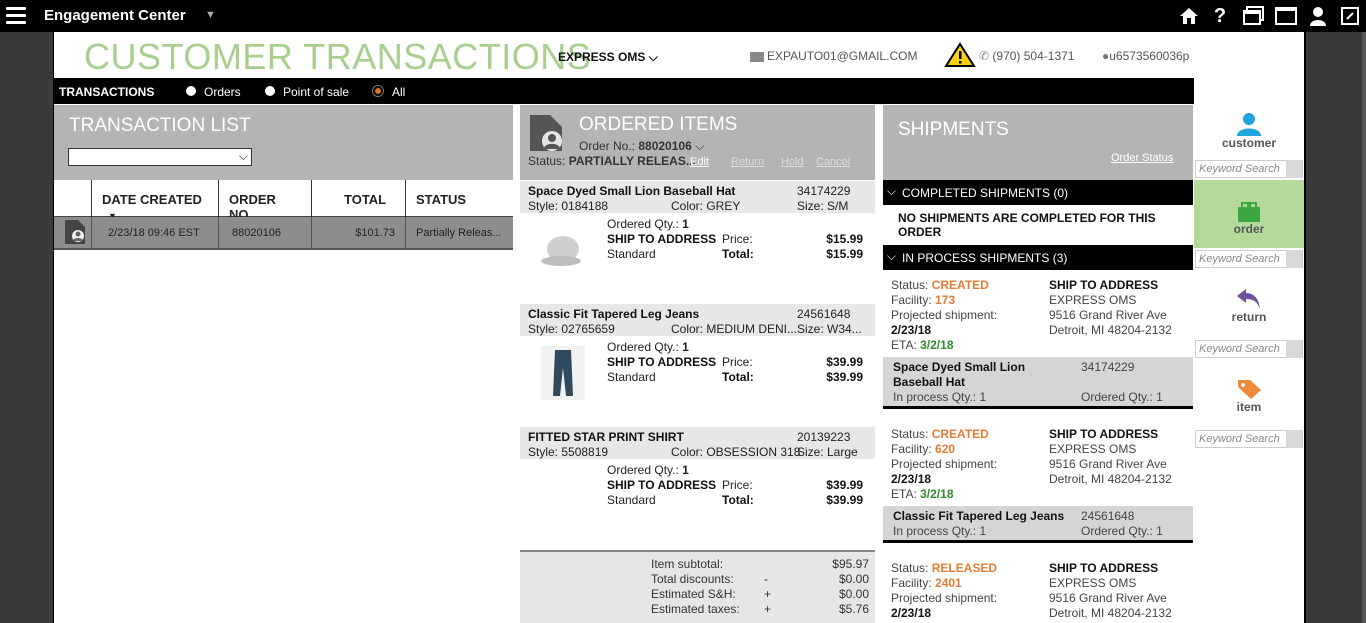 The height and width of the screenshot is (623, 1366). Describe the element at coordinates (191, 91) in the screenshot. I see `radio-orders` at that location.